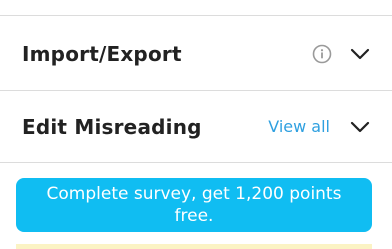 Image resolution: width=392 pixels, height=249 pixels. I want to click on survey-banner-text: Complete survey, get 1,200 points free., so click(194, 205).